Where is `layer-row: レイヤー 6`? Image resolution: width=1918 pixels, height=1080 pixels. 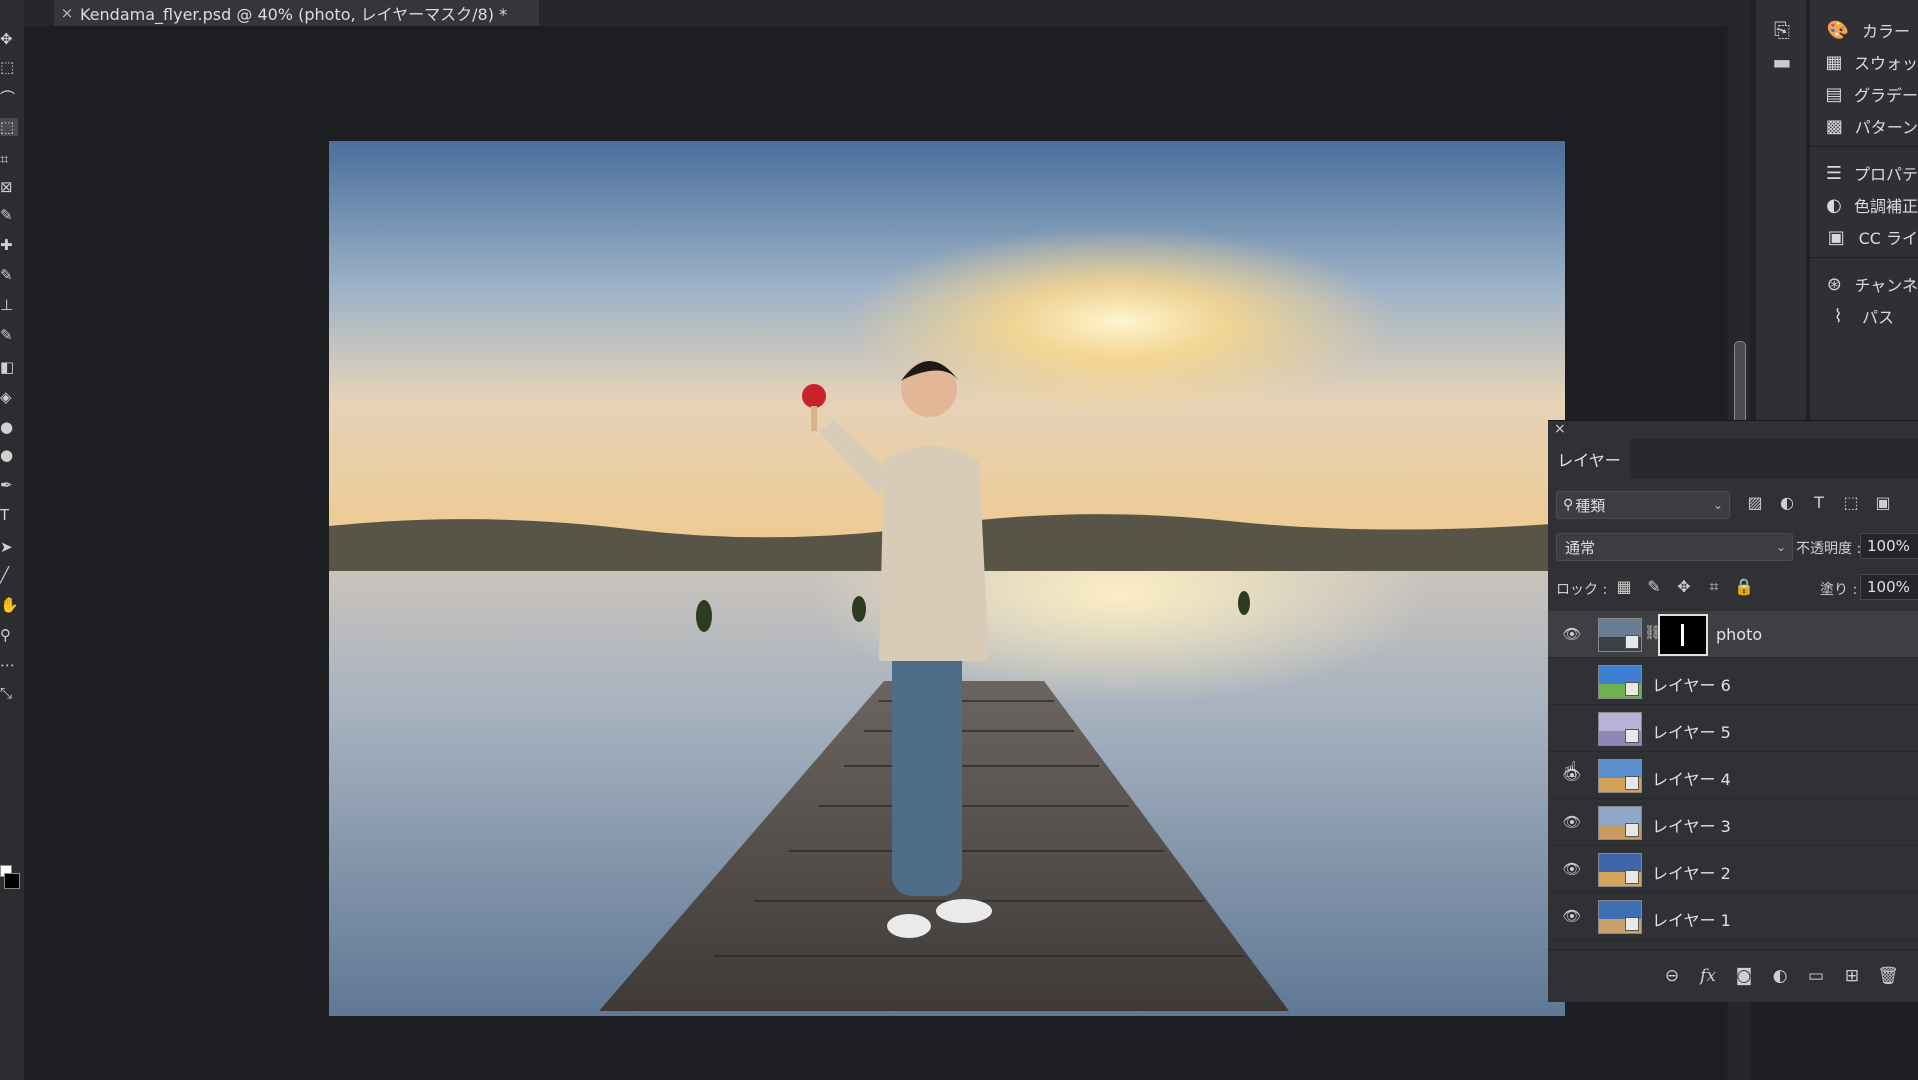 layer-row: レイヤー 6 is located at coordinates (1733, 681).